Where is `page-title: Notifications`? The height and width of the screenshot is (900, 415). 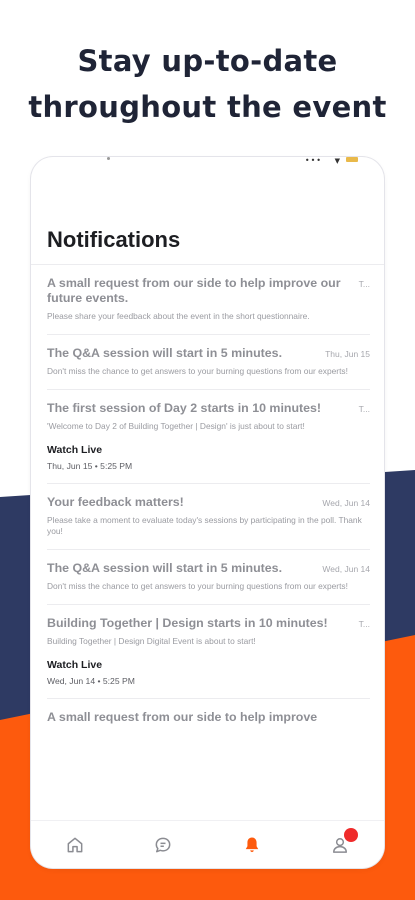 page-title: Notifications is located at coordinates (114, 239).